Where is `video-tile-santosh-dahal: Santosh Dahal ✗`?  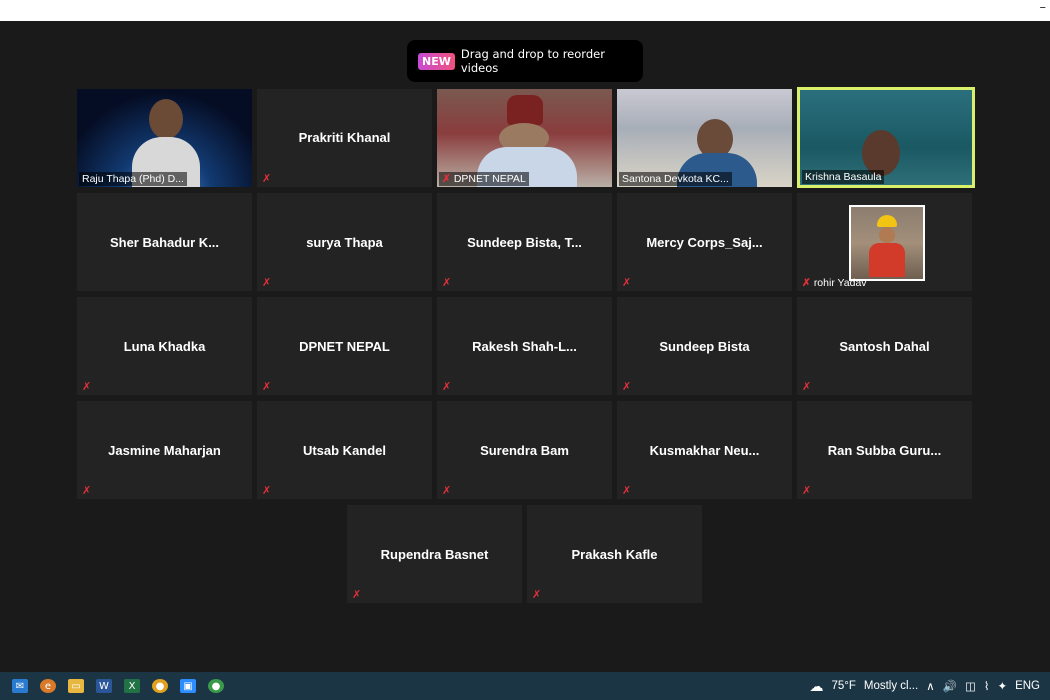 video-tile-santosh-dahal: Santosh Dahal ✗ is located at coordinates (884, 346).